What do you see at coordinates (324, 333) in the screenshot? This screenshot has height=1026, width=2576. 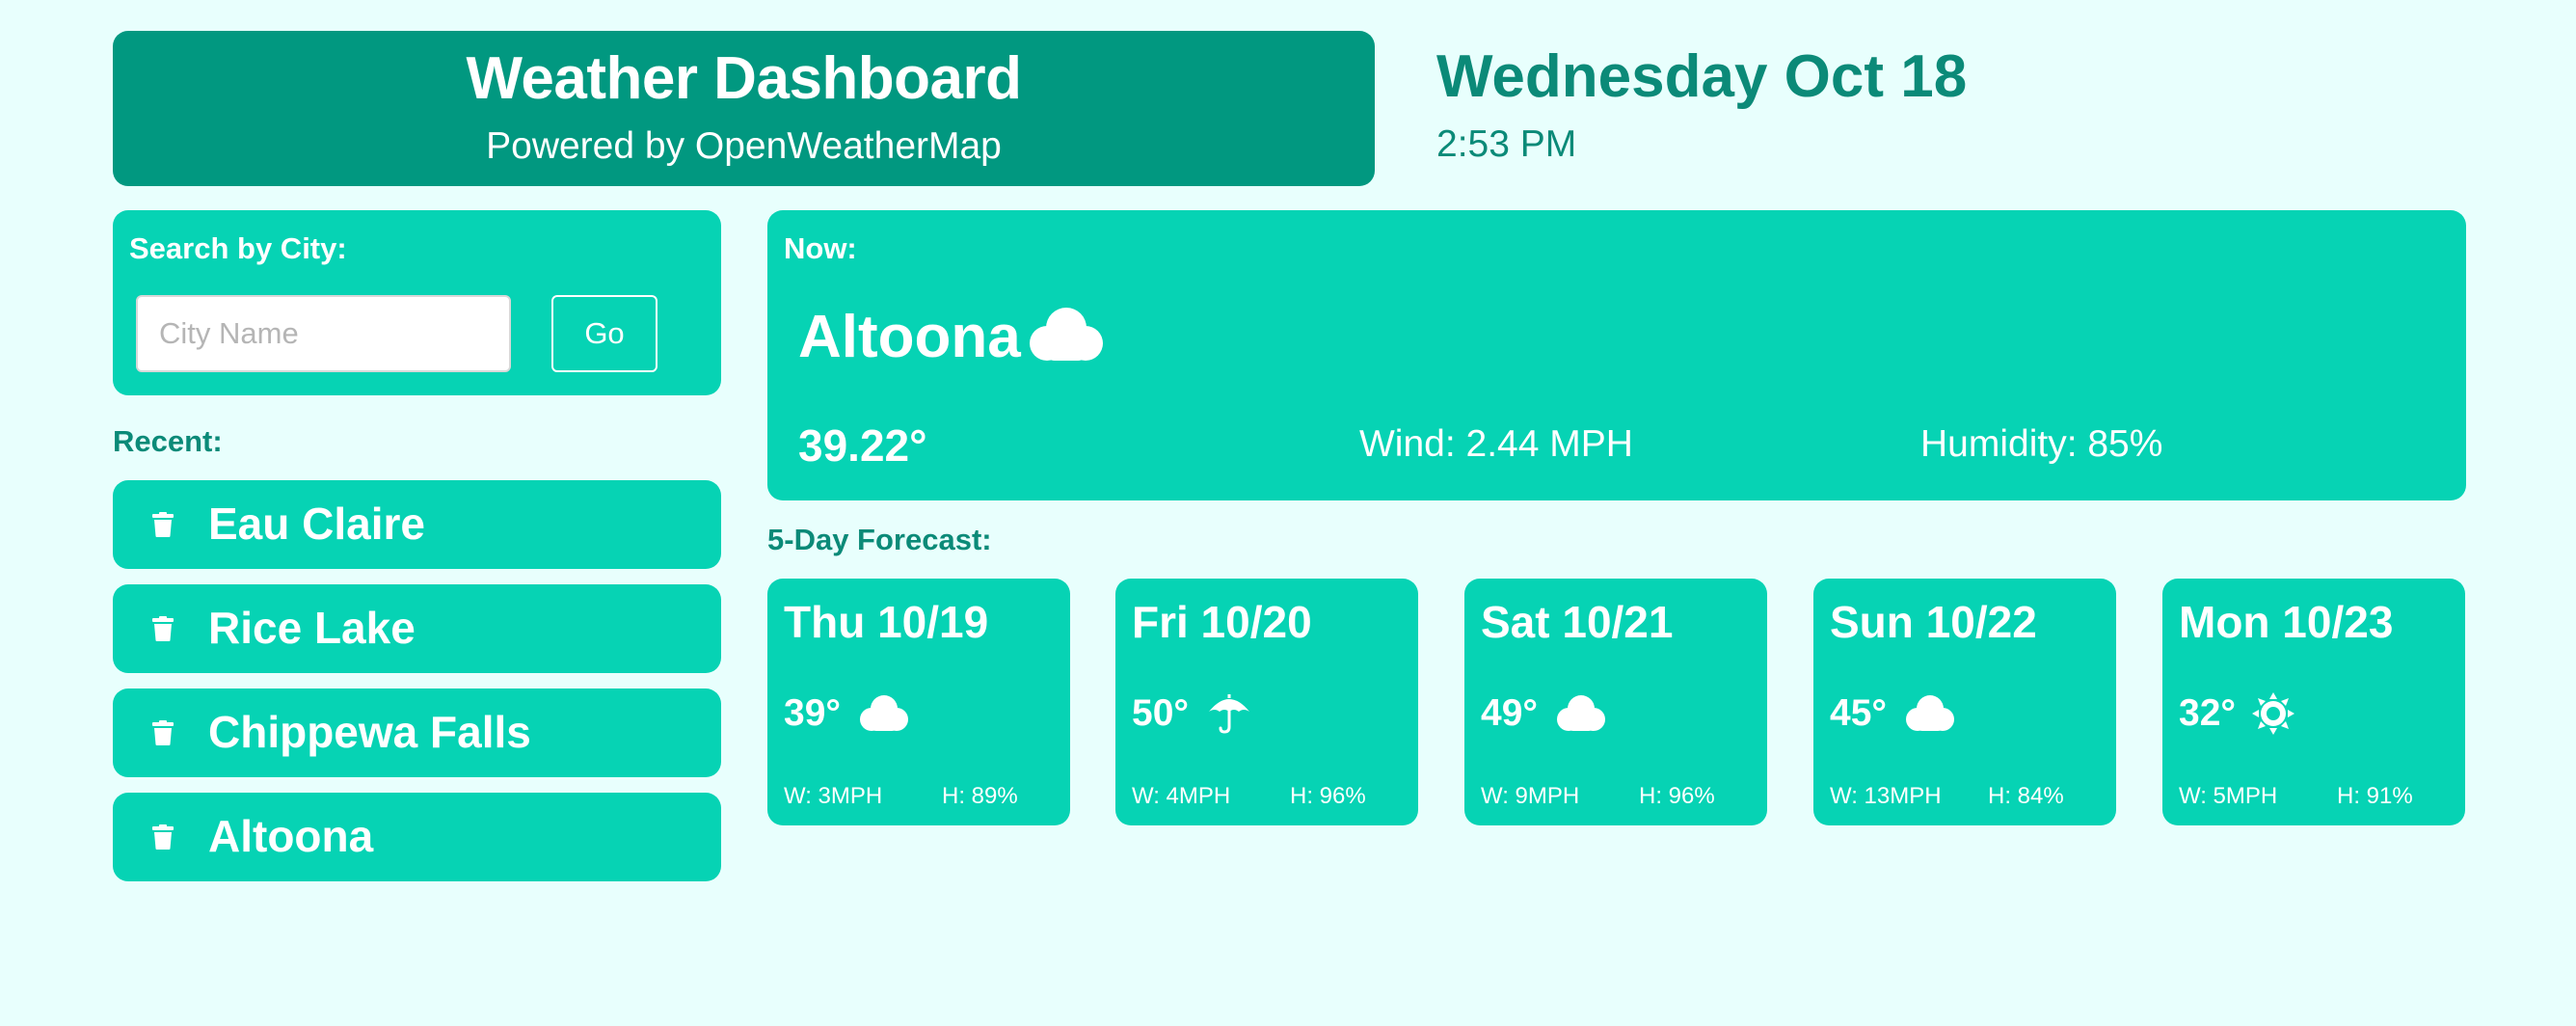 I see `city-search-input` at bounding box center [324, 333].